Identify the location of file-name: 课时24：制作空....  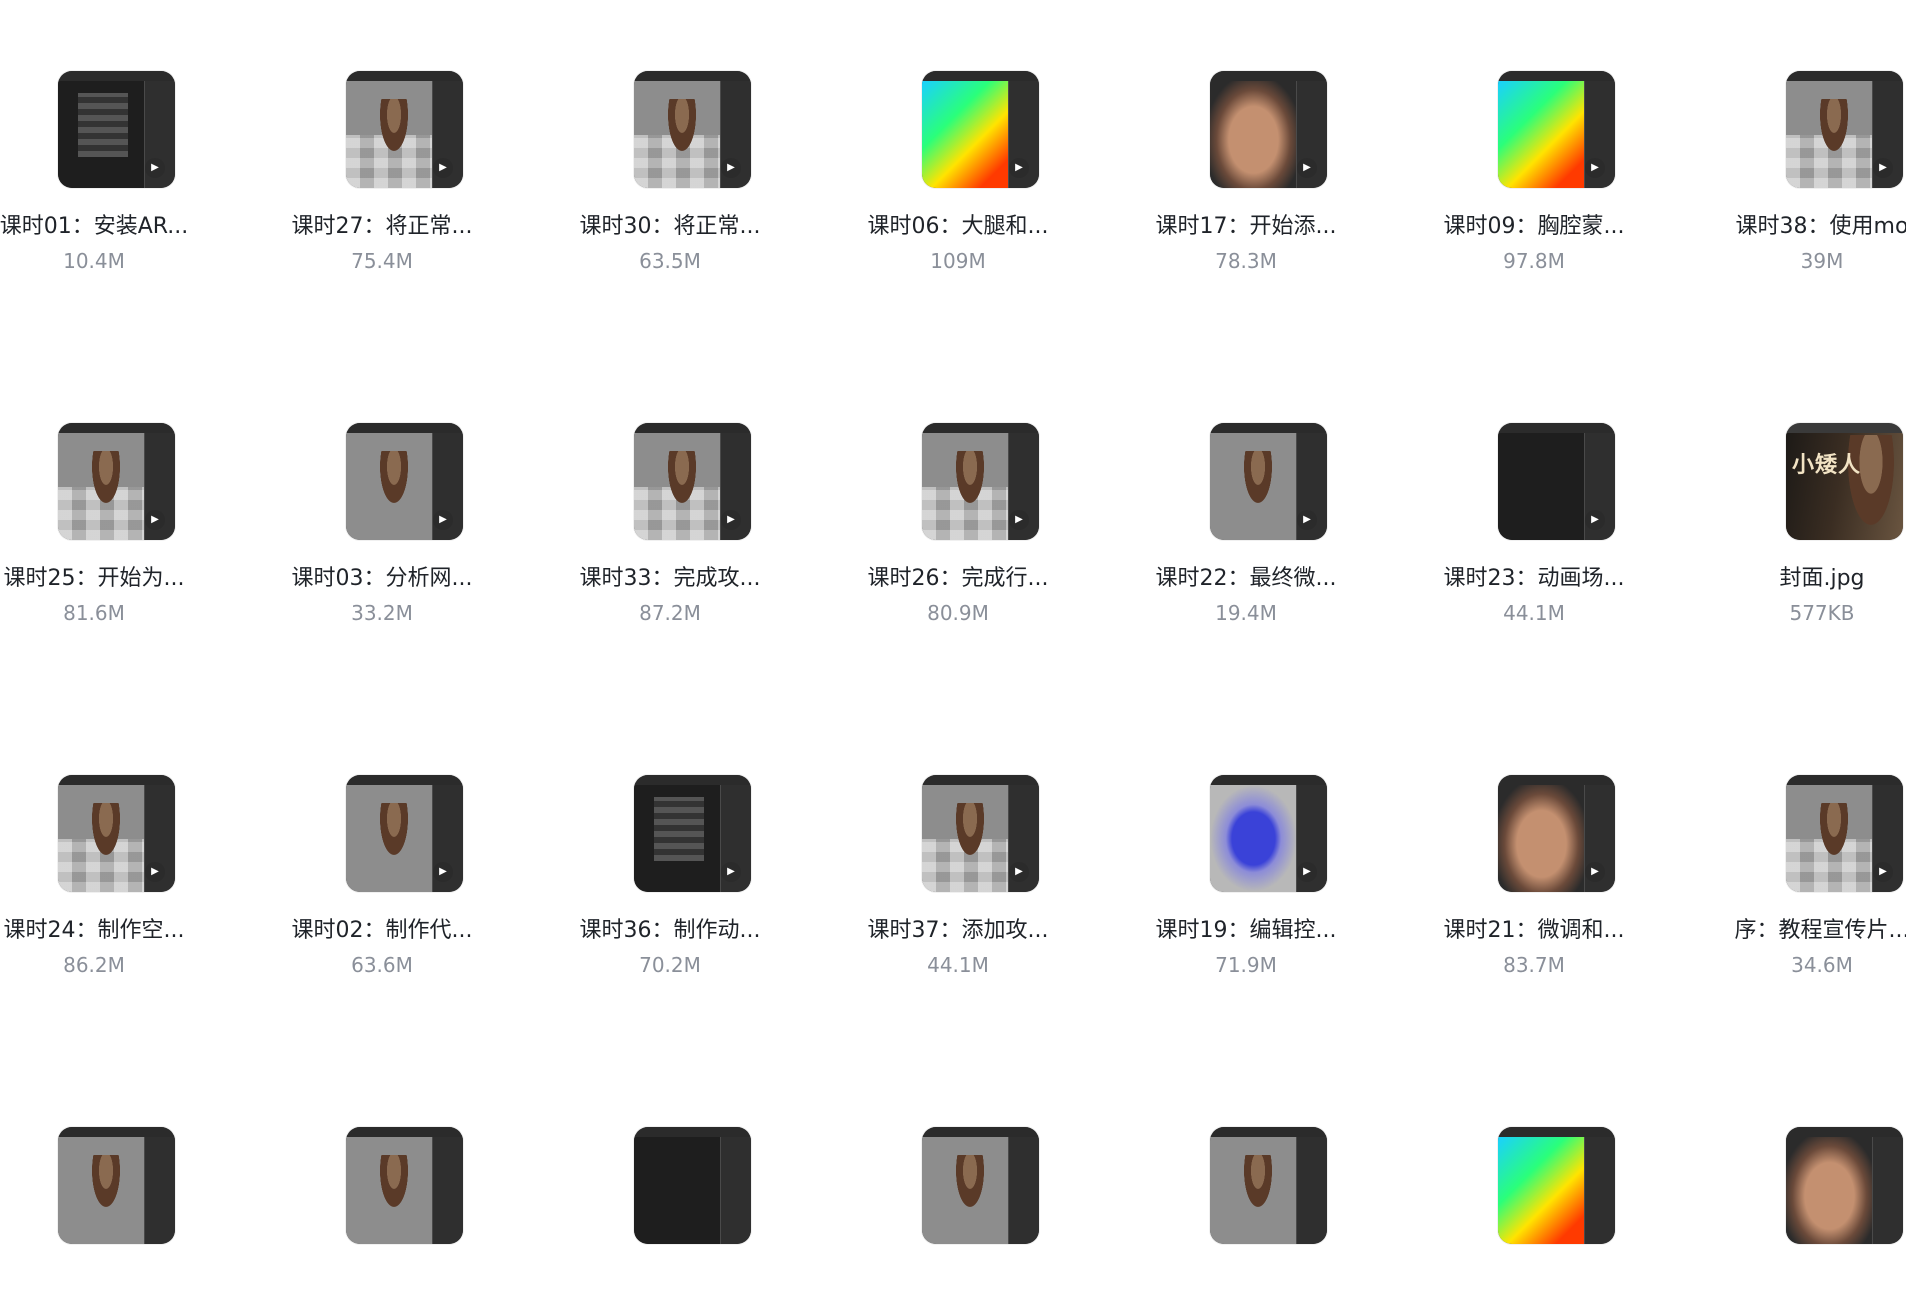
(94, 930).